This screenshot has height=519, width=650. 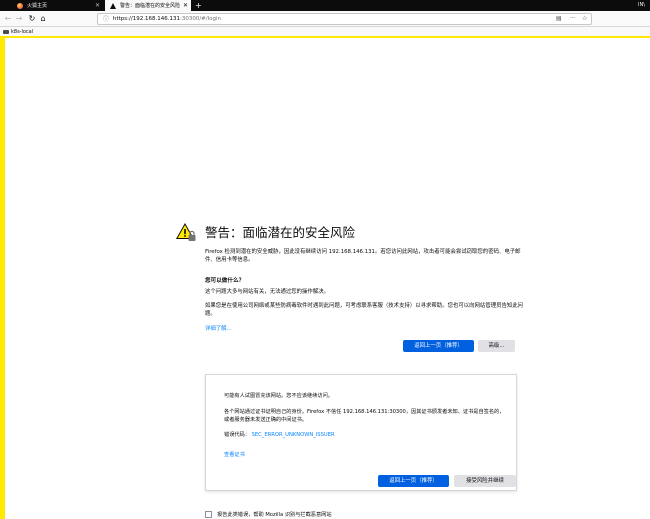 I want to click on warning-lock-icon, so click(x=186, y=232).